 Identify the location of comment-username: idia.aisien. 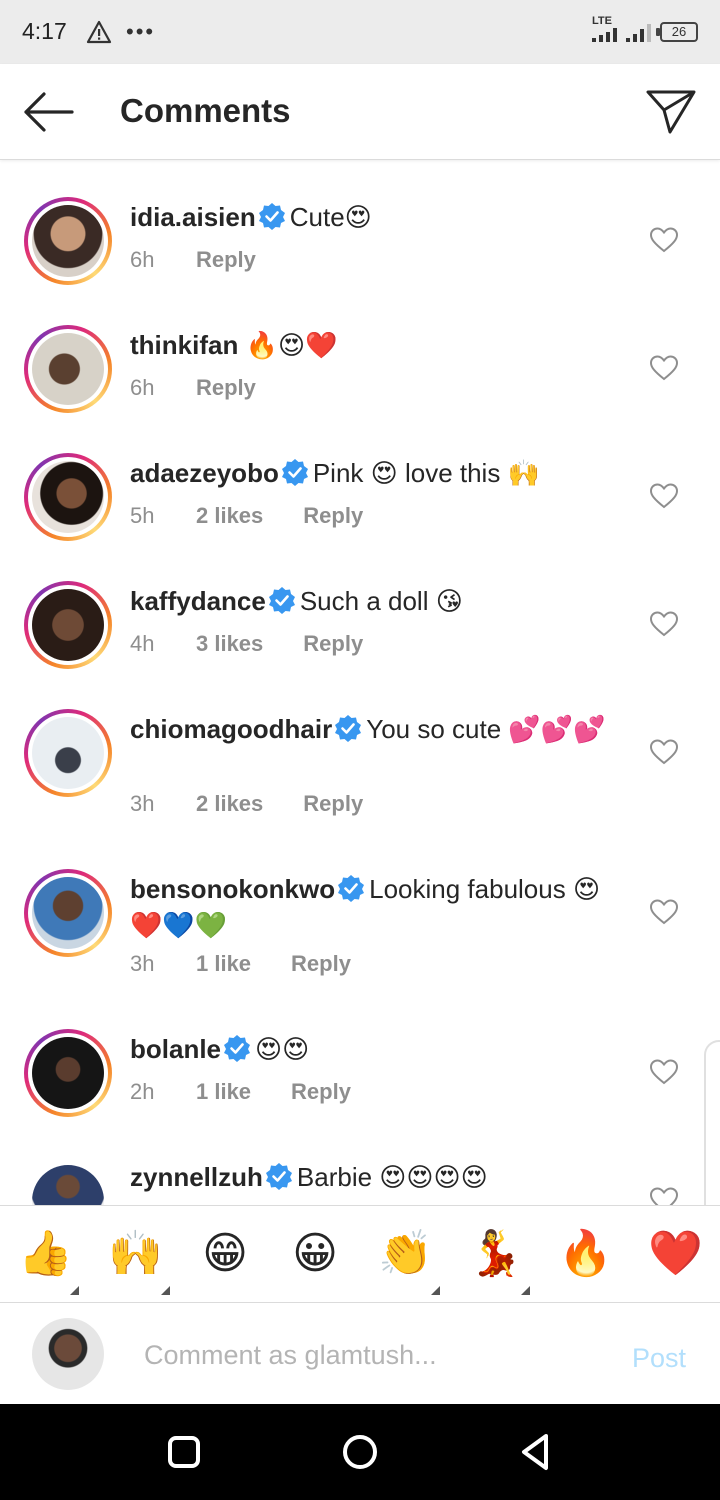
(193, 217).